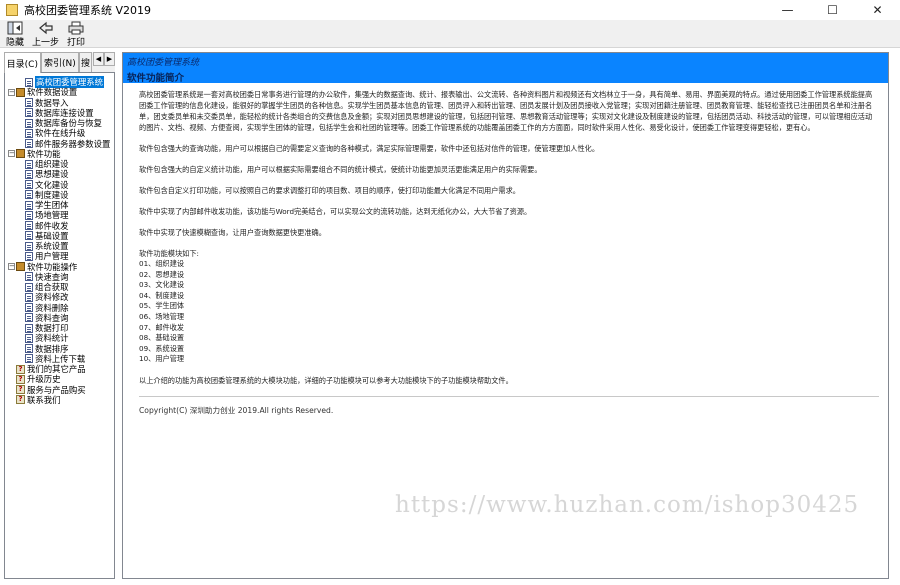  I want to click on modules-title: 软件功能模块如下:, so click(169, 253).